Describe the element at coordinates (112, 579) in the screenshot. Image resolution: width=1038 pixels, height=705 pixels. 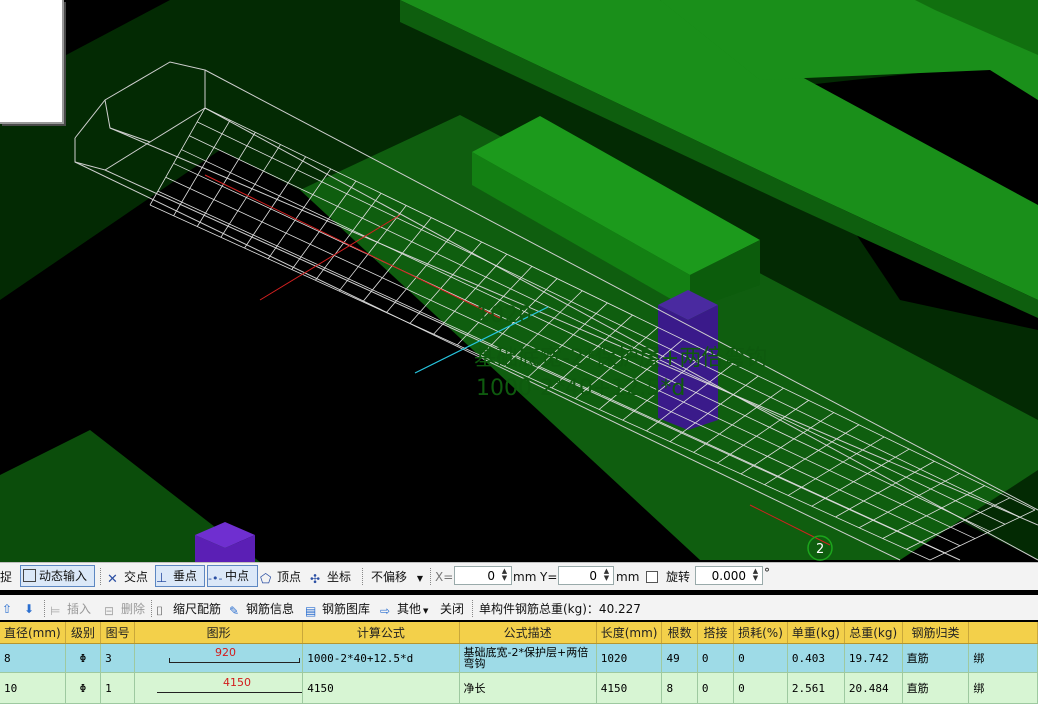
I see `intersection-icon: ✕` at that location.